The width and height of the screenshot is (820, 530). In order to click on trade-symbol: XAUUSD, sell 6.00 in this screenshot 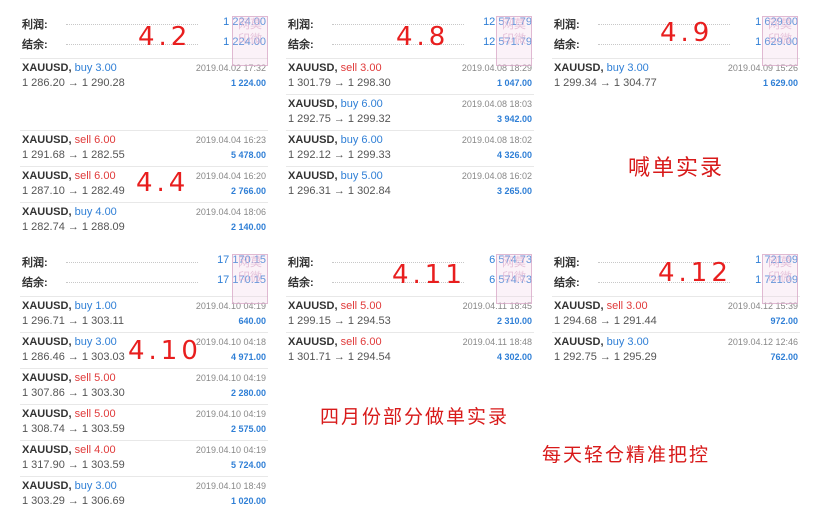, I will do `click(69, 140)`.